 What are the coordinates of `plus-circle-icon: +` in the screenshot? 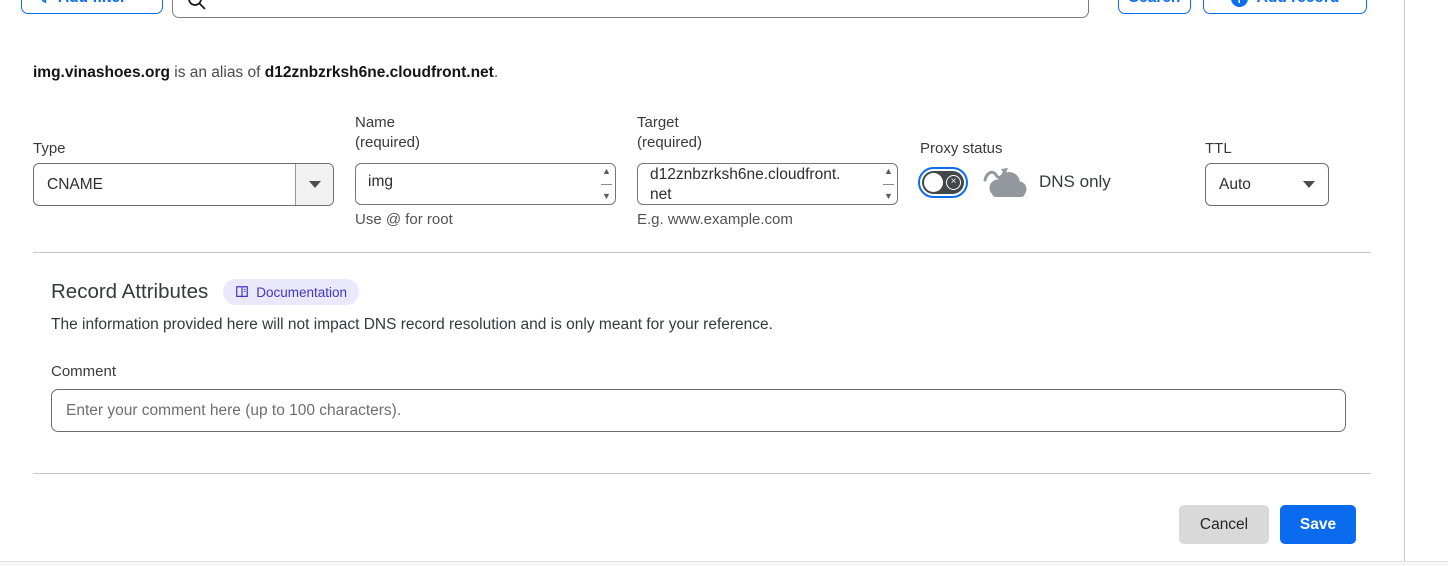 It's located at (1239, 3).